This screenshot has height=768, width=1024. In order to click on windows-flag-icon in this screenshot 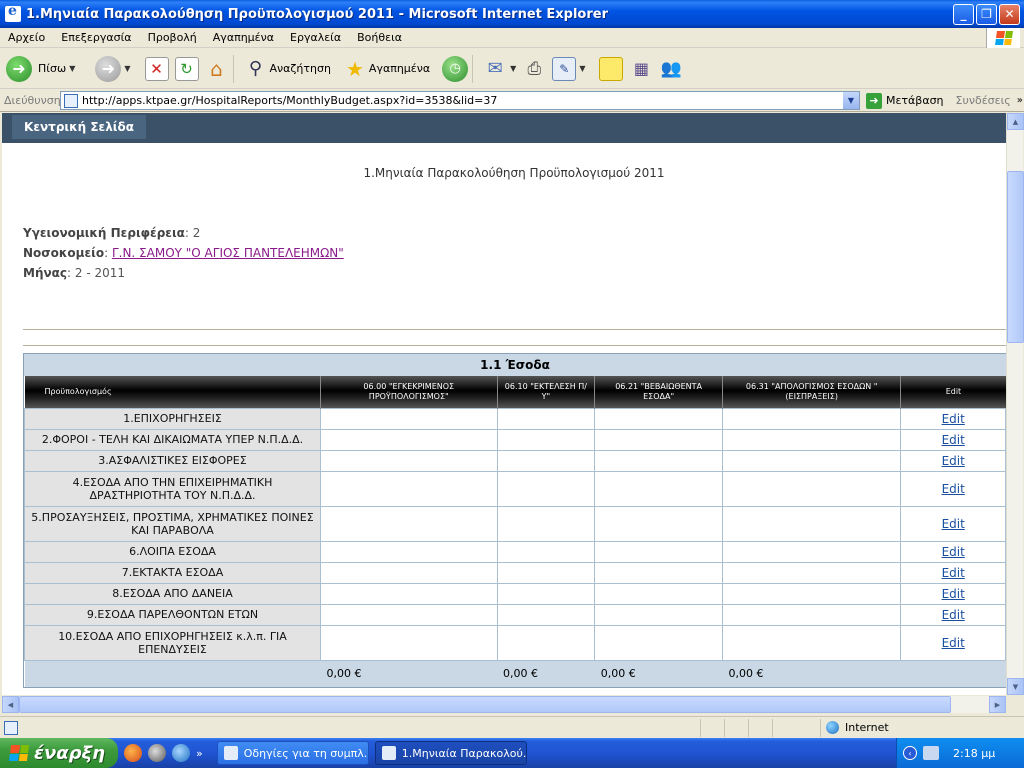, I will do `click(19, 753)`.